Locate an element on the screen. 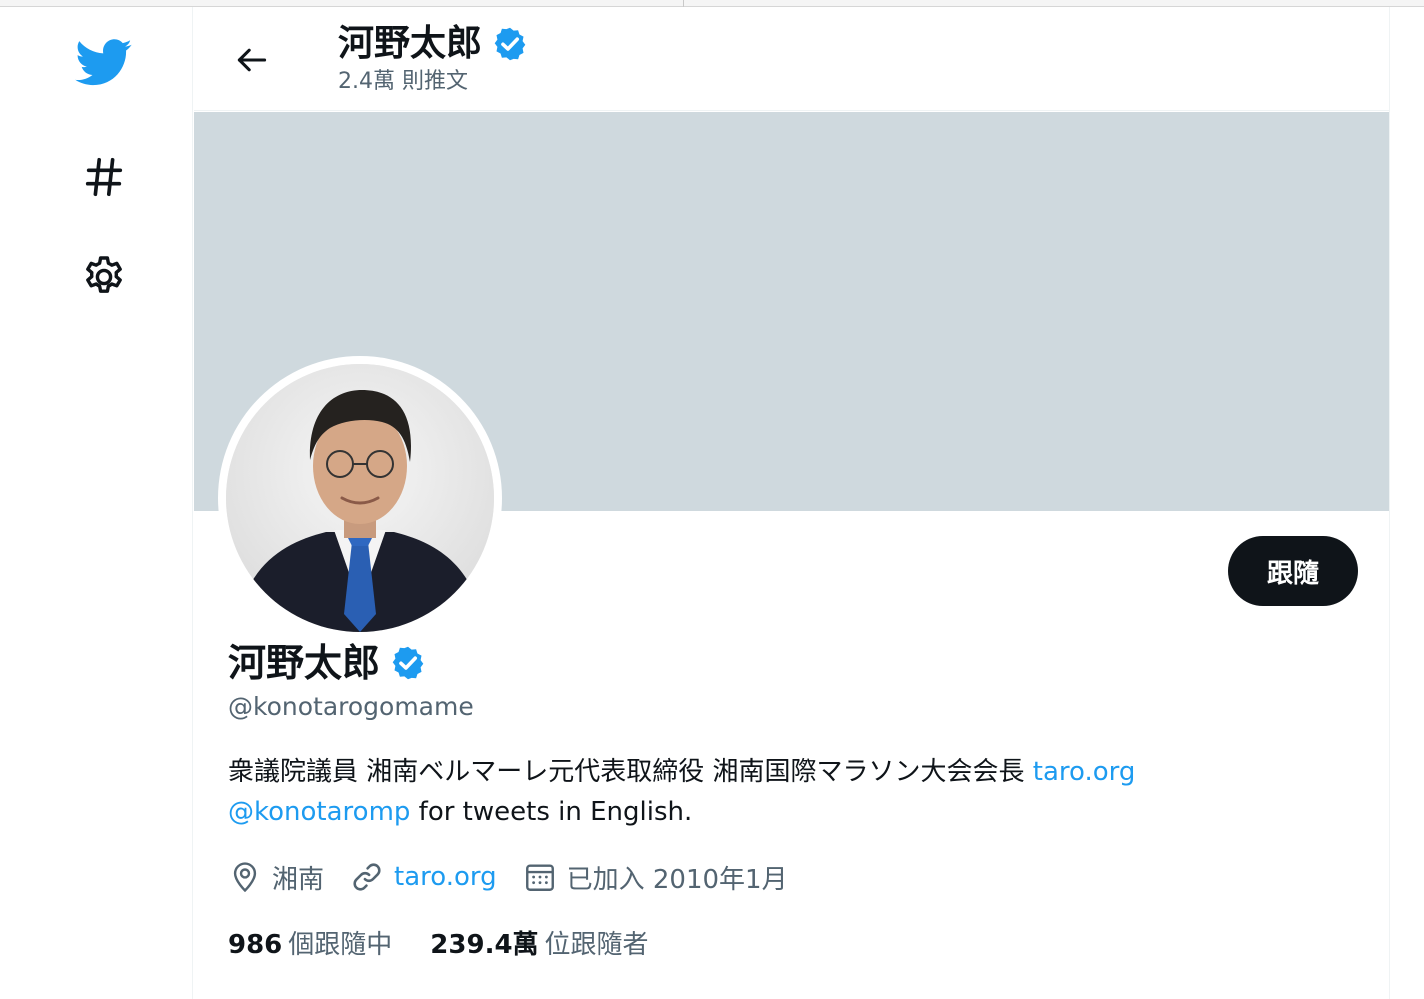 This screenshot has width=1424, height=999. following-stat: 986 個跟隨中 is located at coordinates (310, 942).